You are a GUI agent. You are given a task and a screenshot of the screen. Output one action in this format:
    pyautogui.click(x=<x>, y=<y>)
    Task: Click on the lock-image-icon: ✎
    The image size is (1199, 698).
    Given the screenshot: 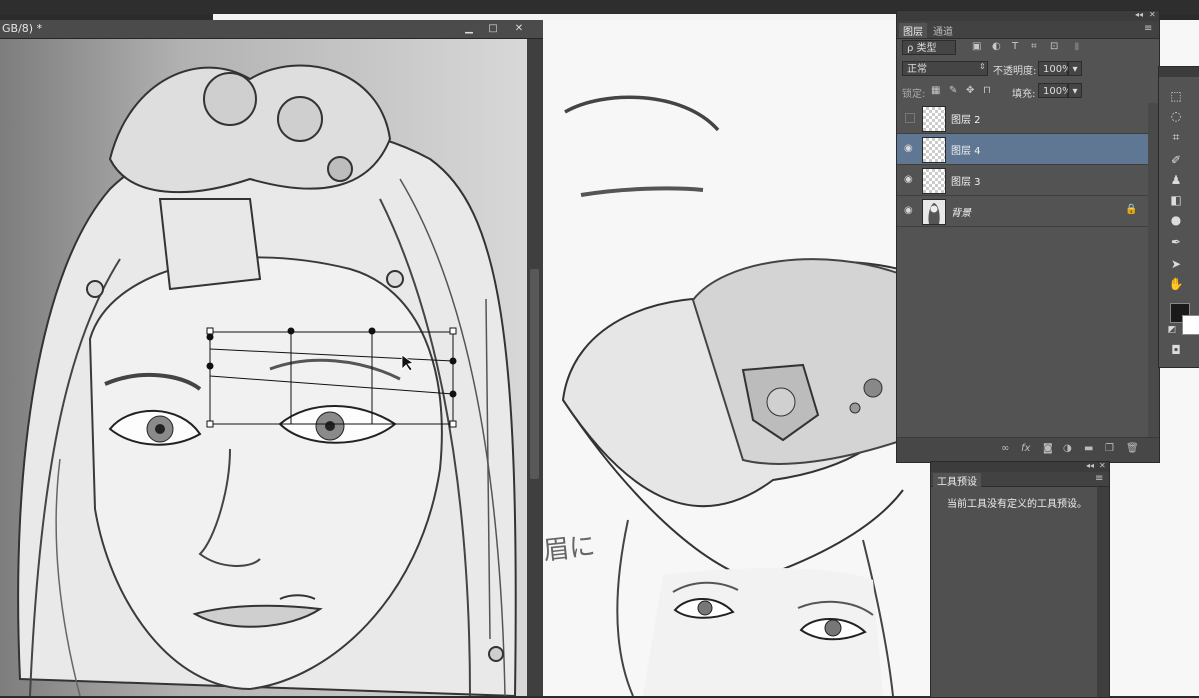 What is the action you would take?
    pyautogui.click(x=953, y=90)
    